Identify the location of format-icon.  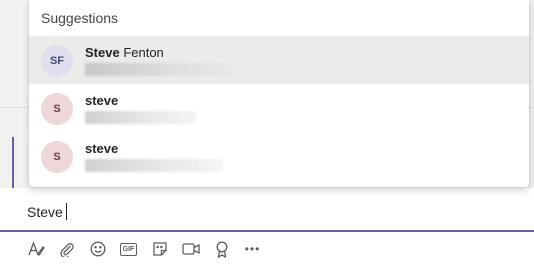
(35, 249).